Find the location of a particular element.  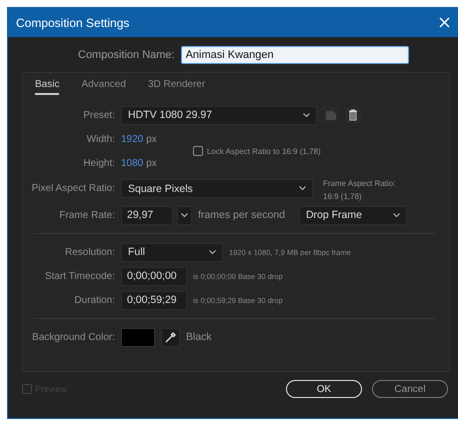

field-label: Background Color: is located at coordinates (73, 337).